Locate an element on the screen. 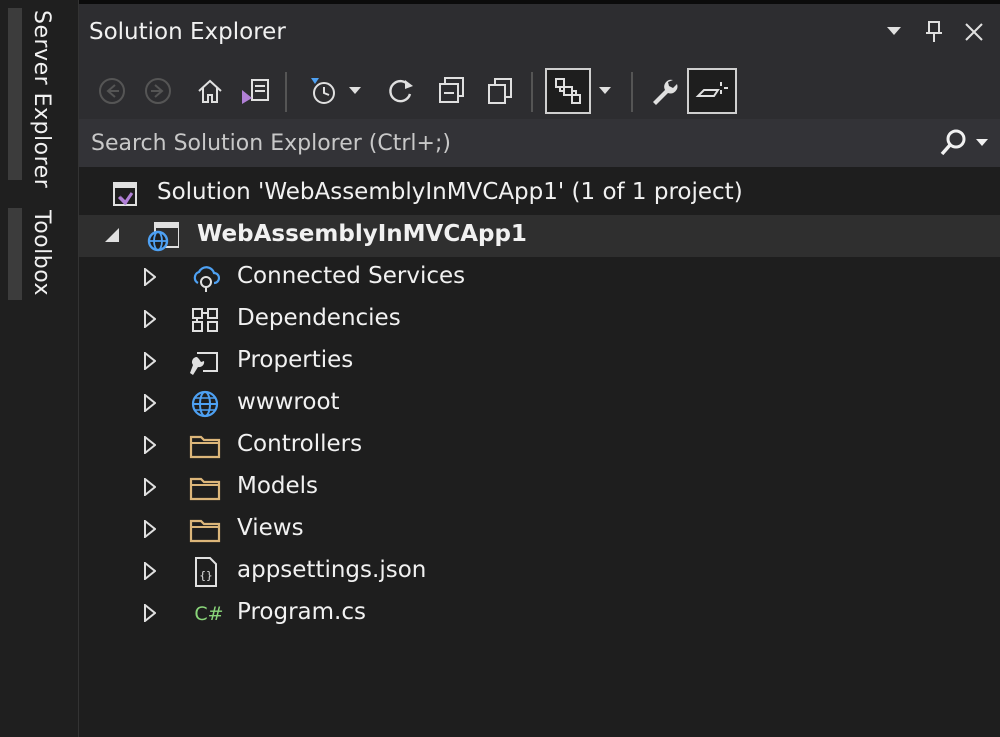  toolbox-tab: Toolbox is located at coordinates (41, 253).